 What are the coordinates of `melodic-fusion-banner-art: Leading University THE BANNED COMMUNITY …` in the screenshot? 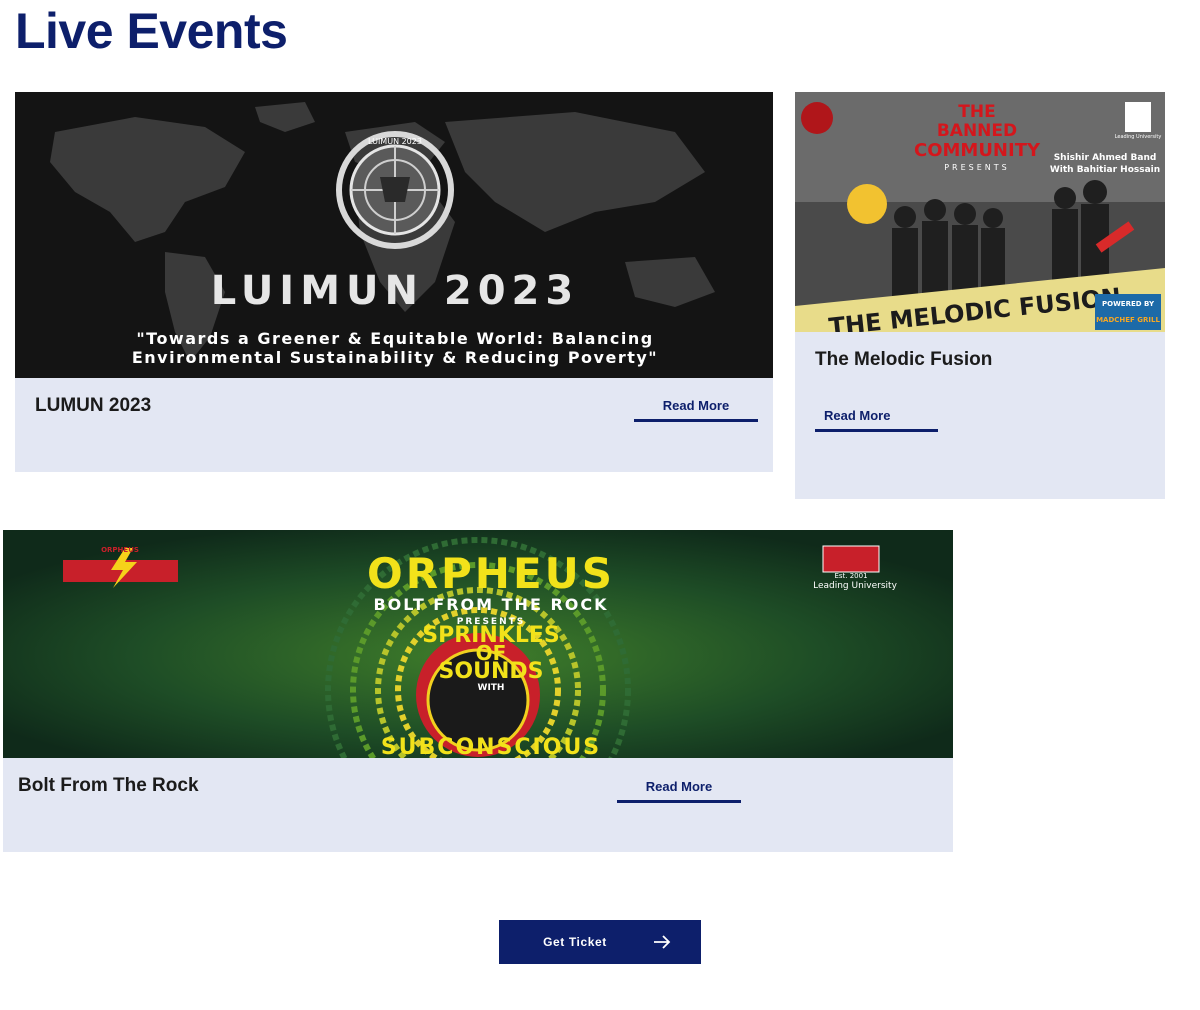 It's located at (980, 212).